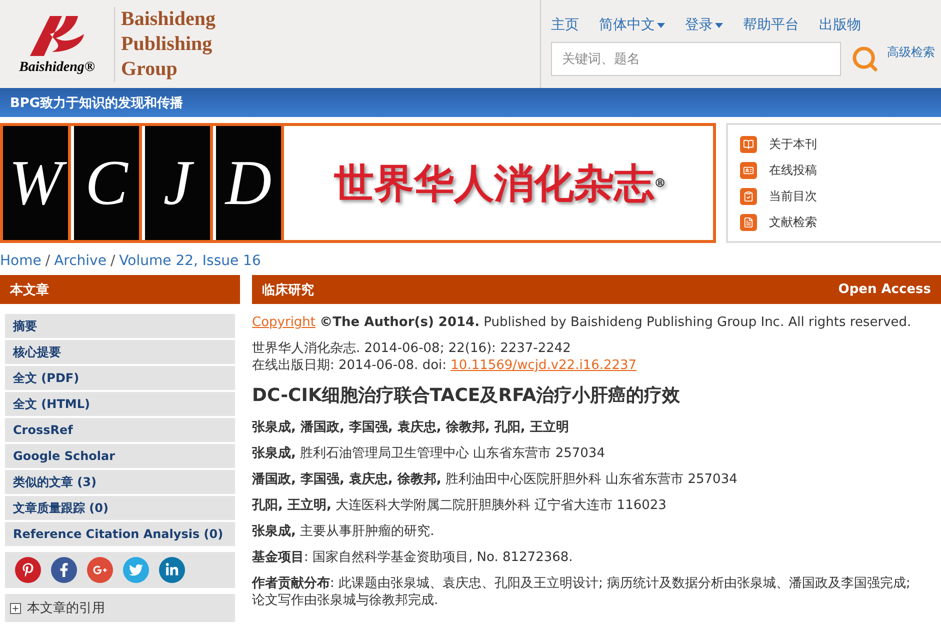 This screenshot has height=640, width=941. Describe the element at coordinates (834, 144) in the screenshot. I see `journal-menu-item: 关于本刊` at that location.